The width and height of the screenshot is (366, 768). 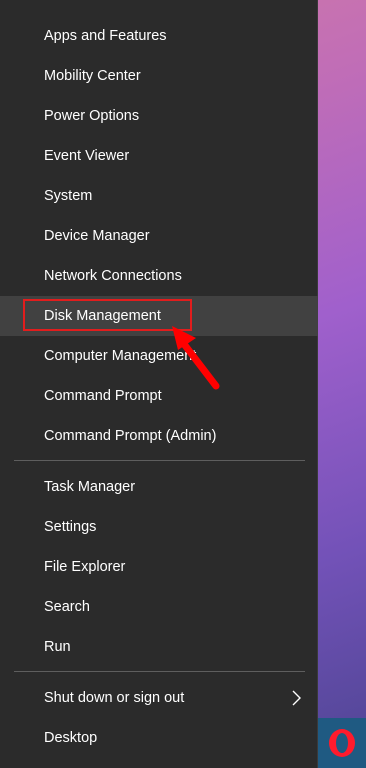 I want to click on menu-item-task-manager: Task Manager, so click(x=159, y=487).